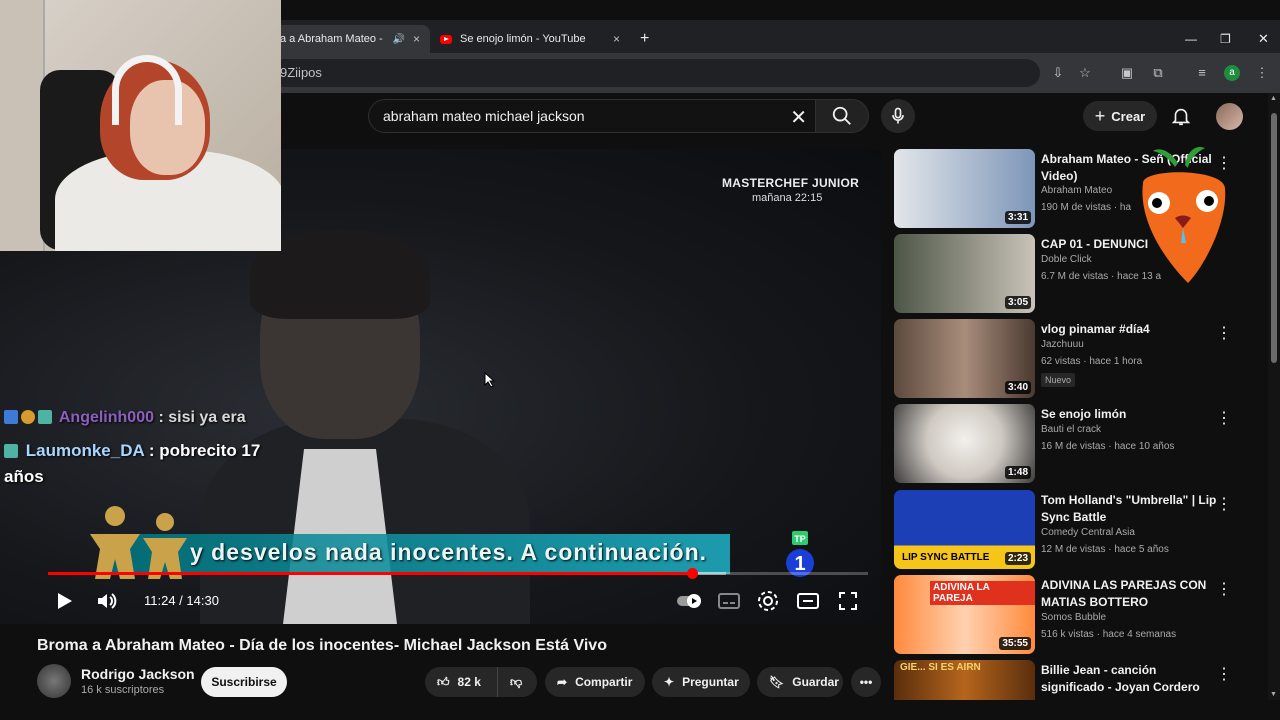  I want to click on save-label: Guardar, so click(815, 682).